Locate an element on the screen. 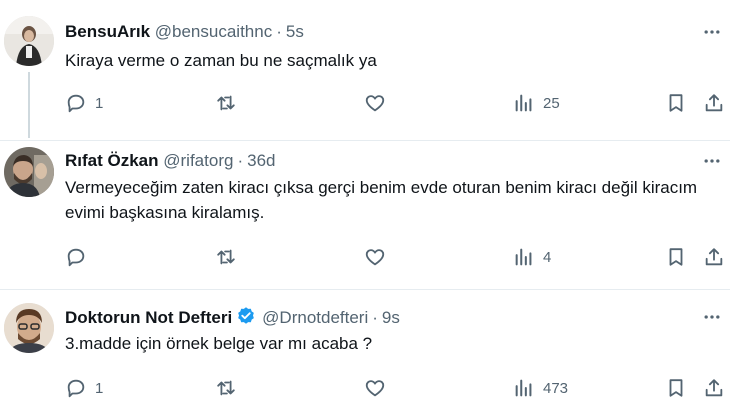 The image size is (730, 420). author-handle: @bensucaithnc is located at coordinates (213, 31).